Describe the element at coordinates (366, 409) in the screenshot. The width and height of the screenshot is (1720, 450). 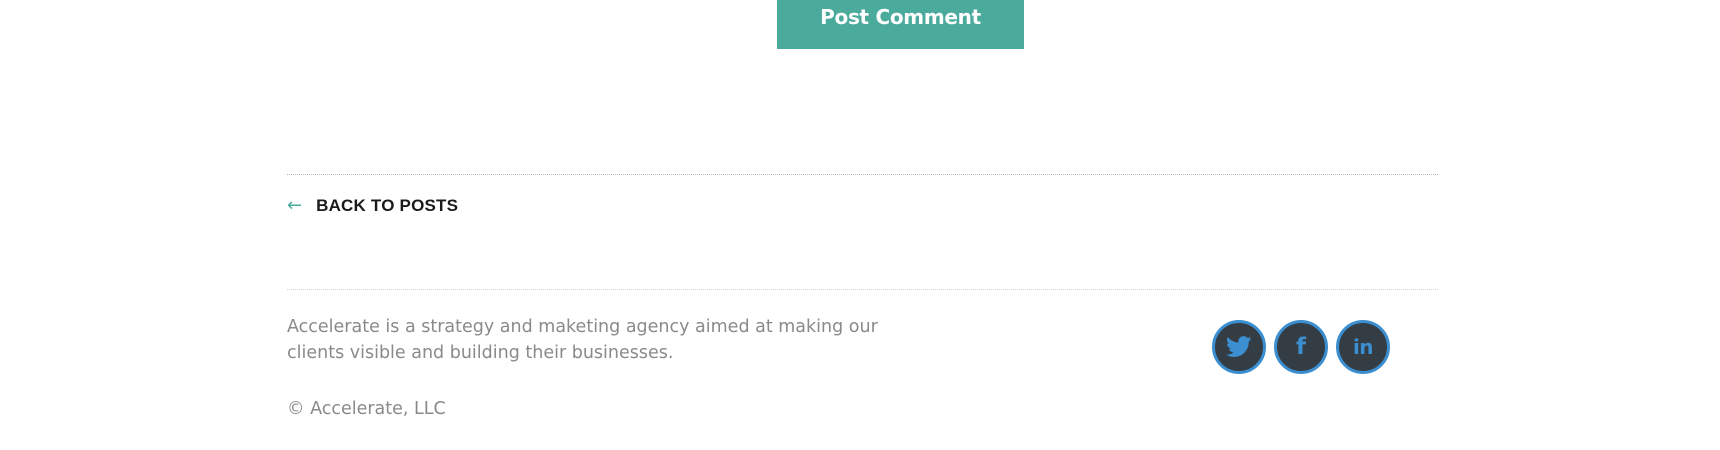
I see `footer-copyright: © Accelerate, LLC` at that location.